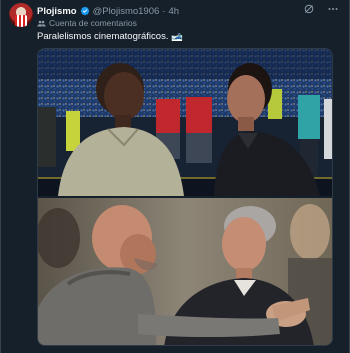 The image size is (350, 353). What do you see at coordinates (173, 11) in the screenshot?
I see `post-time: 4h` at bounding box center [173, 11].